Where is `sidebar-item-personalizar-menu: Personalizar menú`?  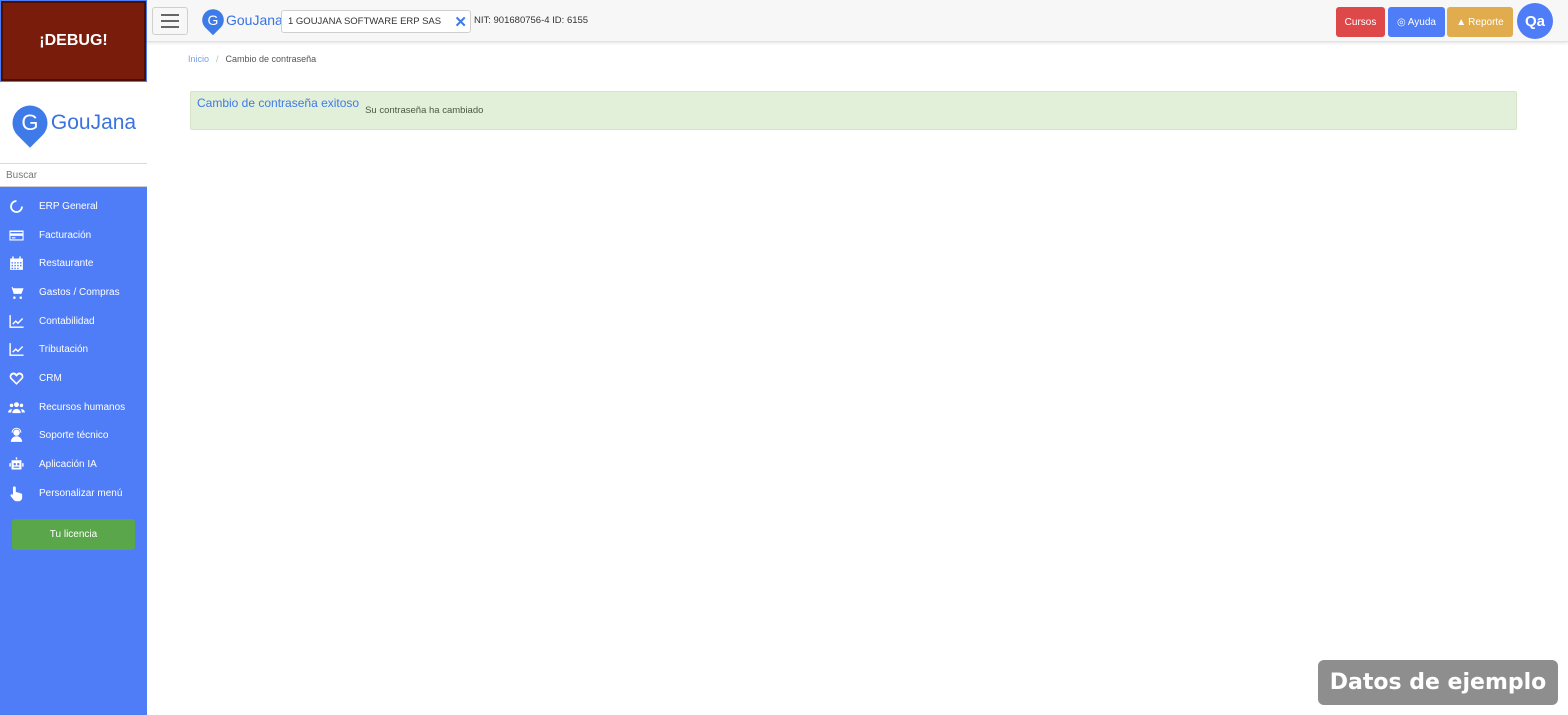 sidebar-item-personalizar-menu: Personalizar menú is located at coordinates (73, 493).